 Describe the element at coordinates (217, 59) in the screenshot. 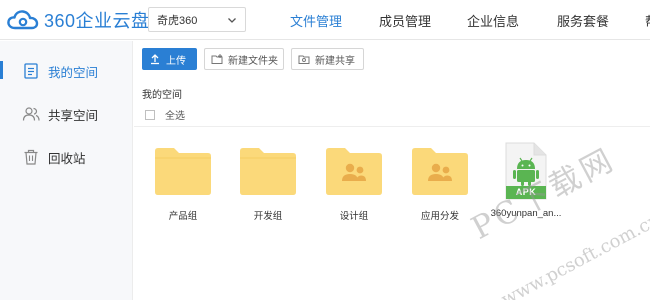

I see `new-folder-icon` at that location.